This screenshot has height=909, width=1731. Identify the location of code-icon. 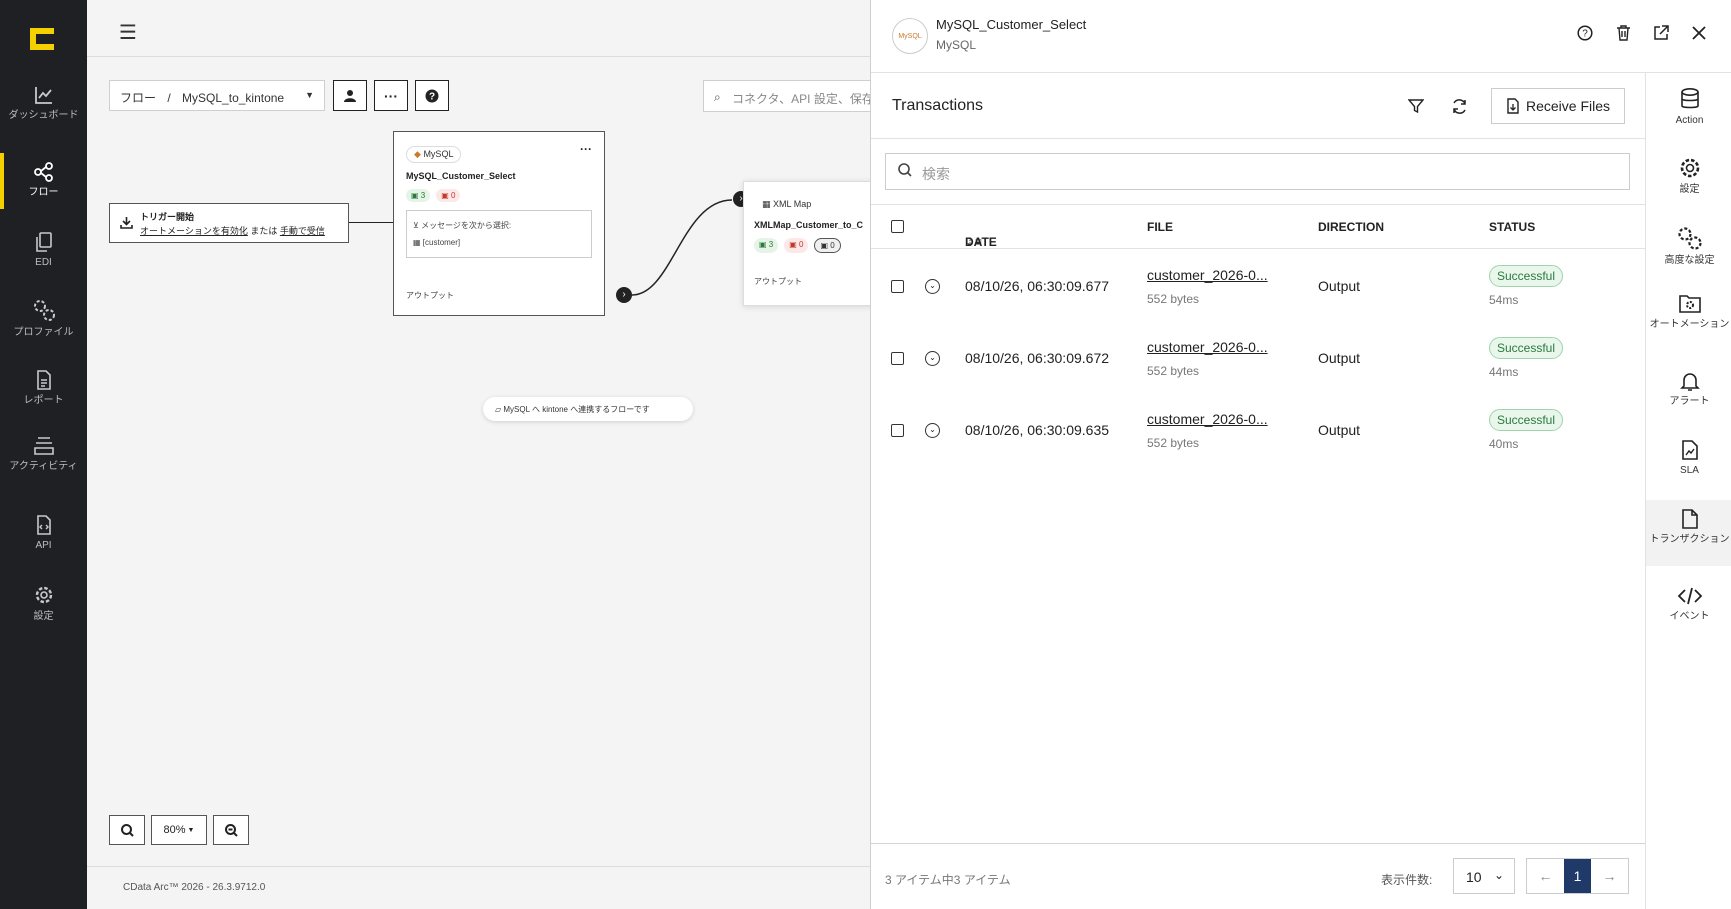
(1689, 596).